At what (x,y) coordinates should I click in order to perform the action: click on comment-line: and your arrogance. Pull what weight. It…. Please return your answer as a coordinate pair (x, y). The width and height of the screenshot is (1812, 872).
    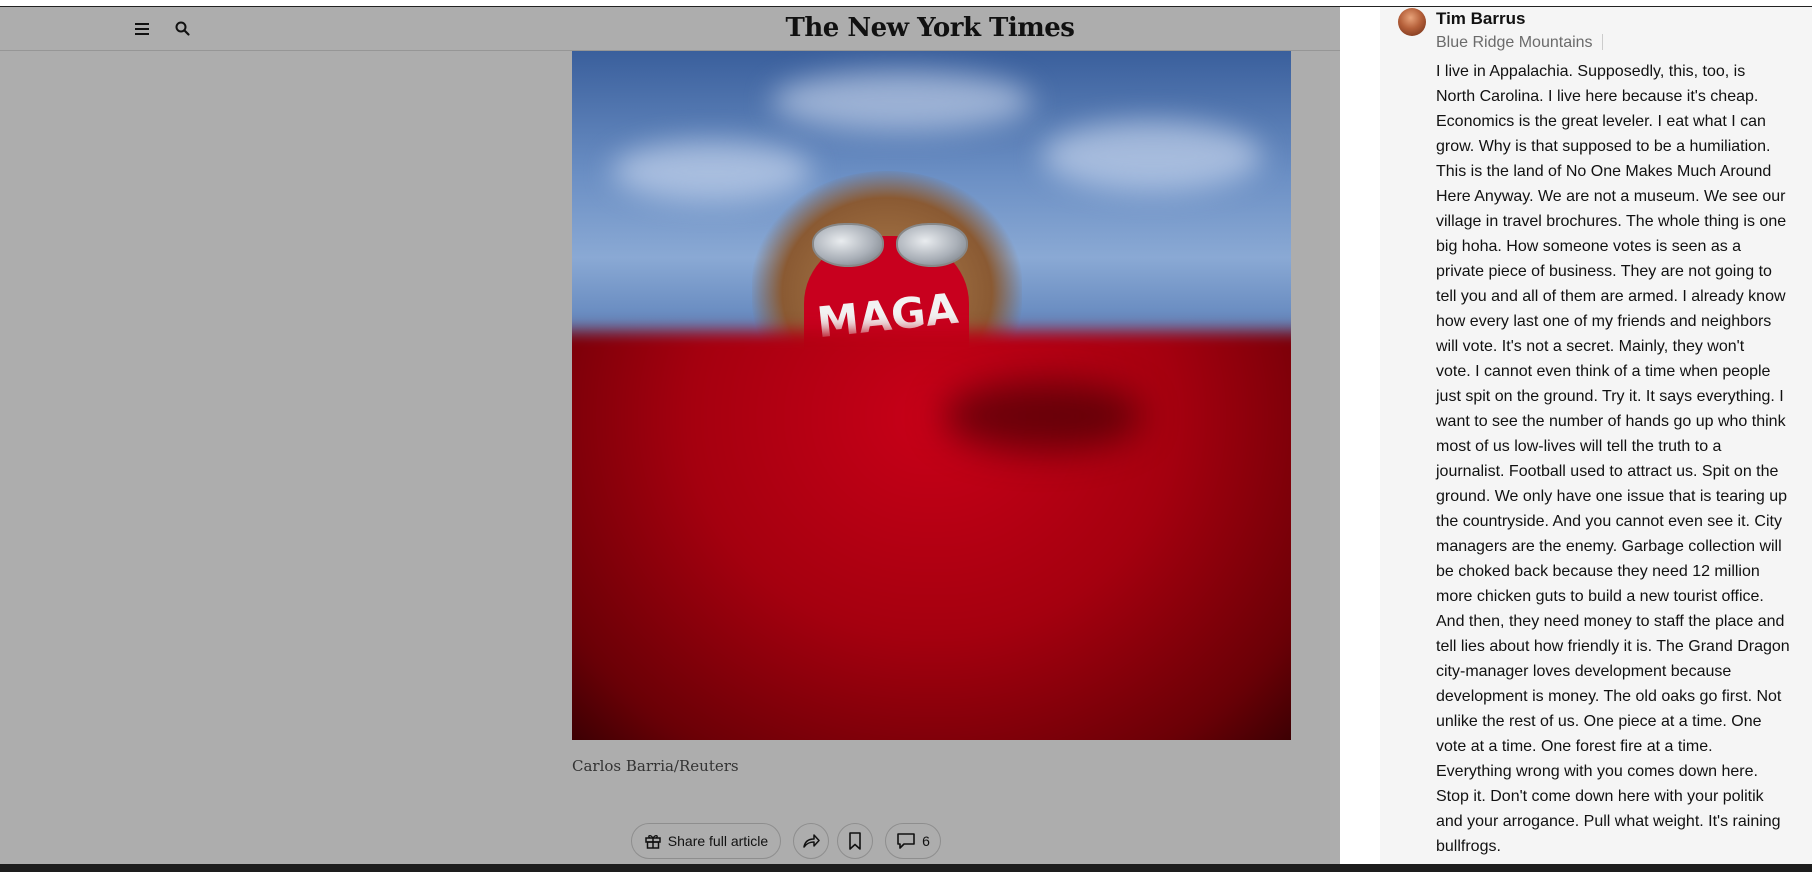
    Looking at the image, I should click on (1608, 821).